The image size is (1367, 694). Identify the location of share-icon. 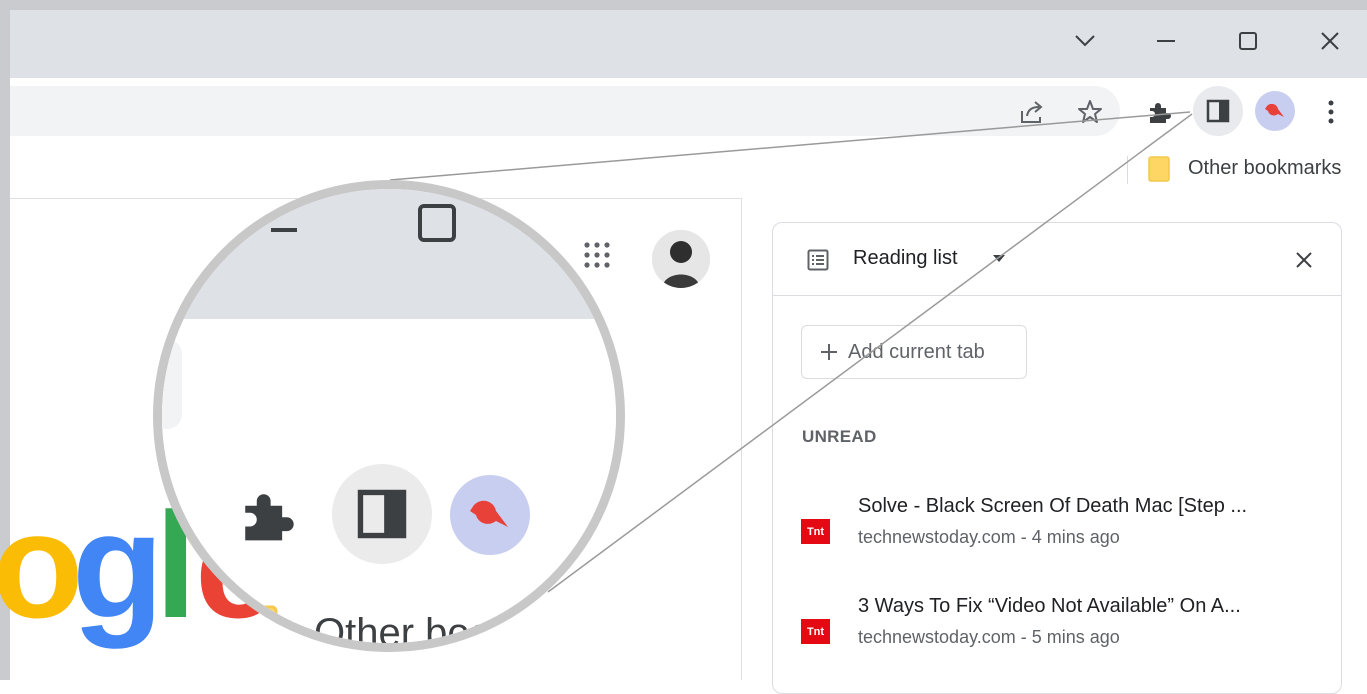
(1032, 112).